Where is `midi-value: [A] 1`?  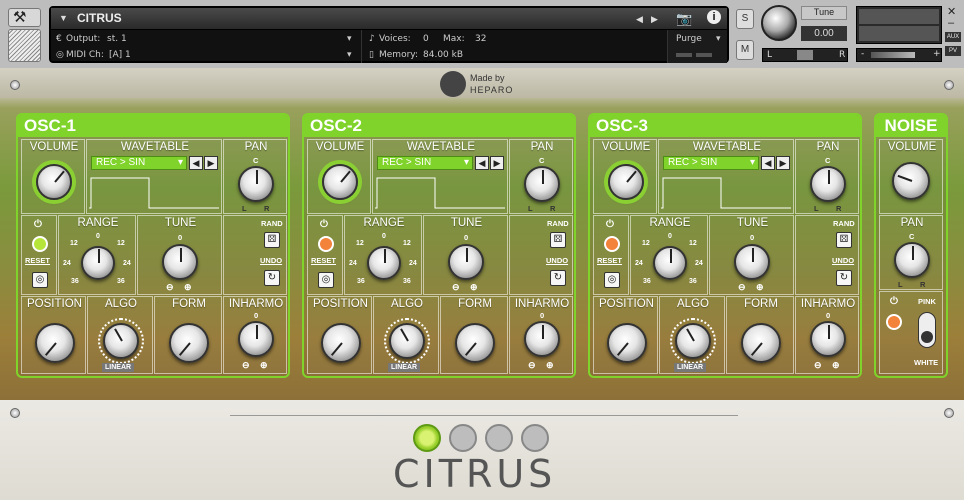
midi-value: [A] 1 is located at coordinates (120, 55).